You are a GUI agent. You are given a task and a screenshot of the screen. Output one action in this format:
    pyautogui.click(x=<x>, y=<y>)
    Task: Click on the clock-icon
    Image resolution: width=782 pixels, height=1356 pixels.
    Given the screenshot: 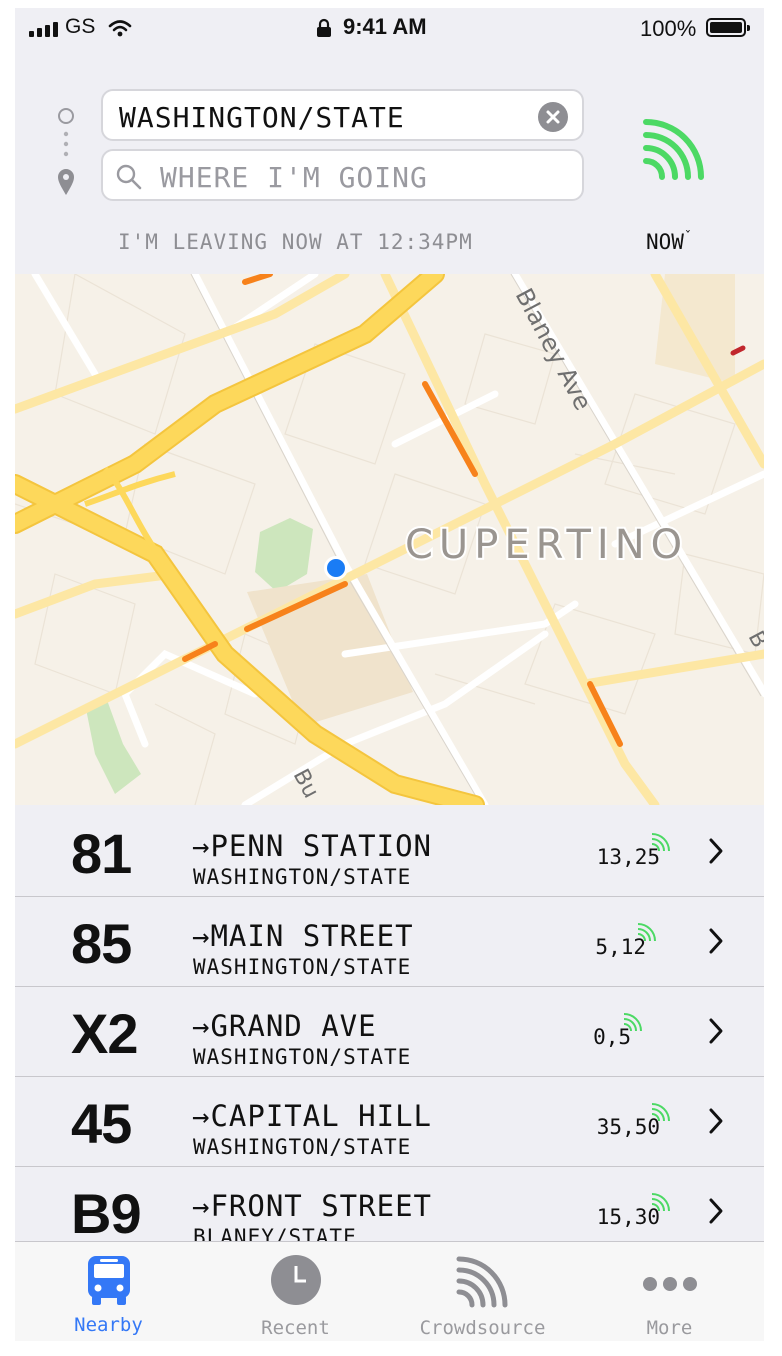 What is the action you would take?
    pyautogui.click(x=295, y=1280)
    